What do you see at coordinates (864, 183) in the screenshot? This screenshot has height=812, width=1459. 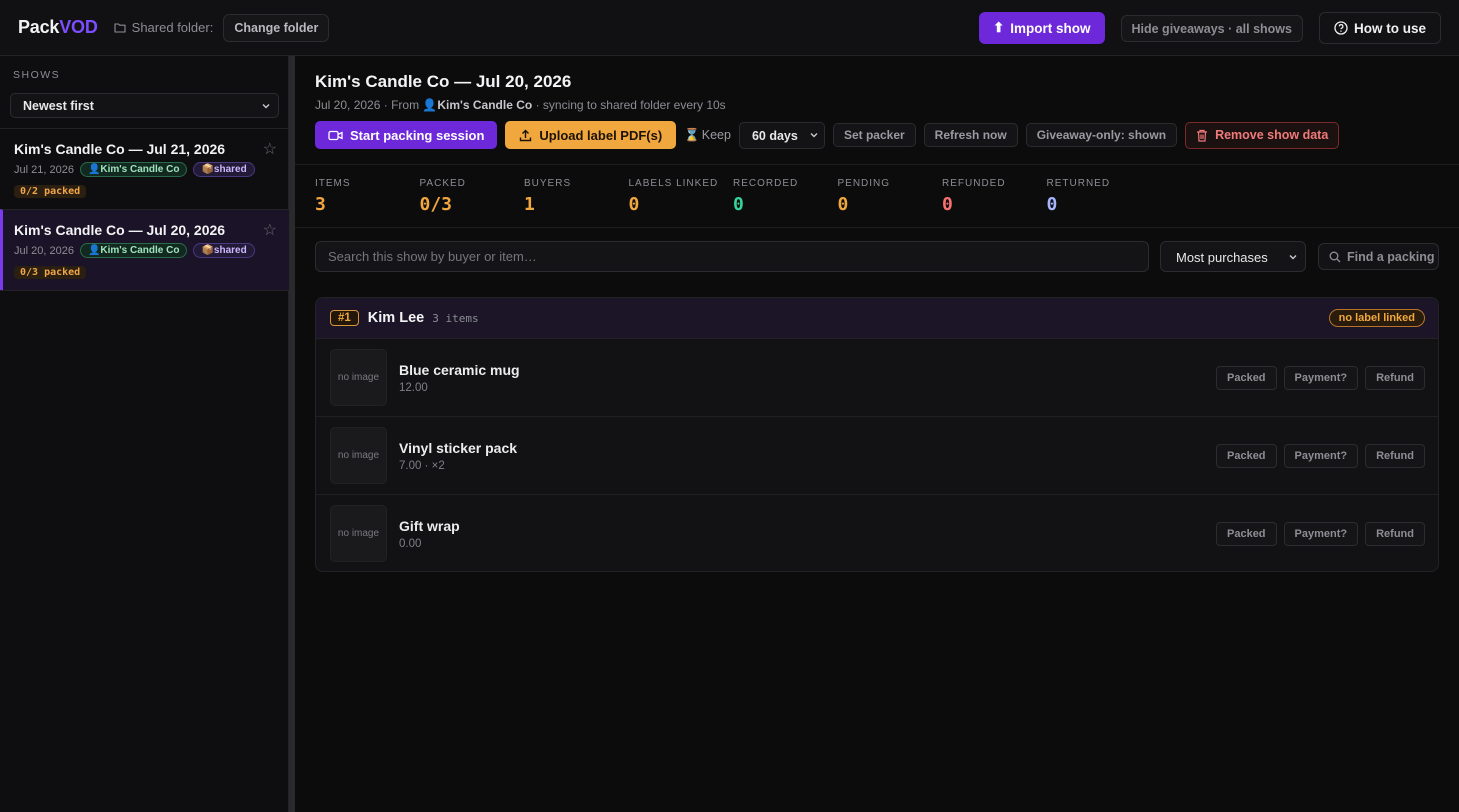 I see `stat-label: PENDING` at bounding box center [864, 183].